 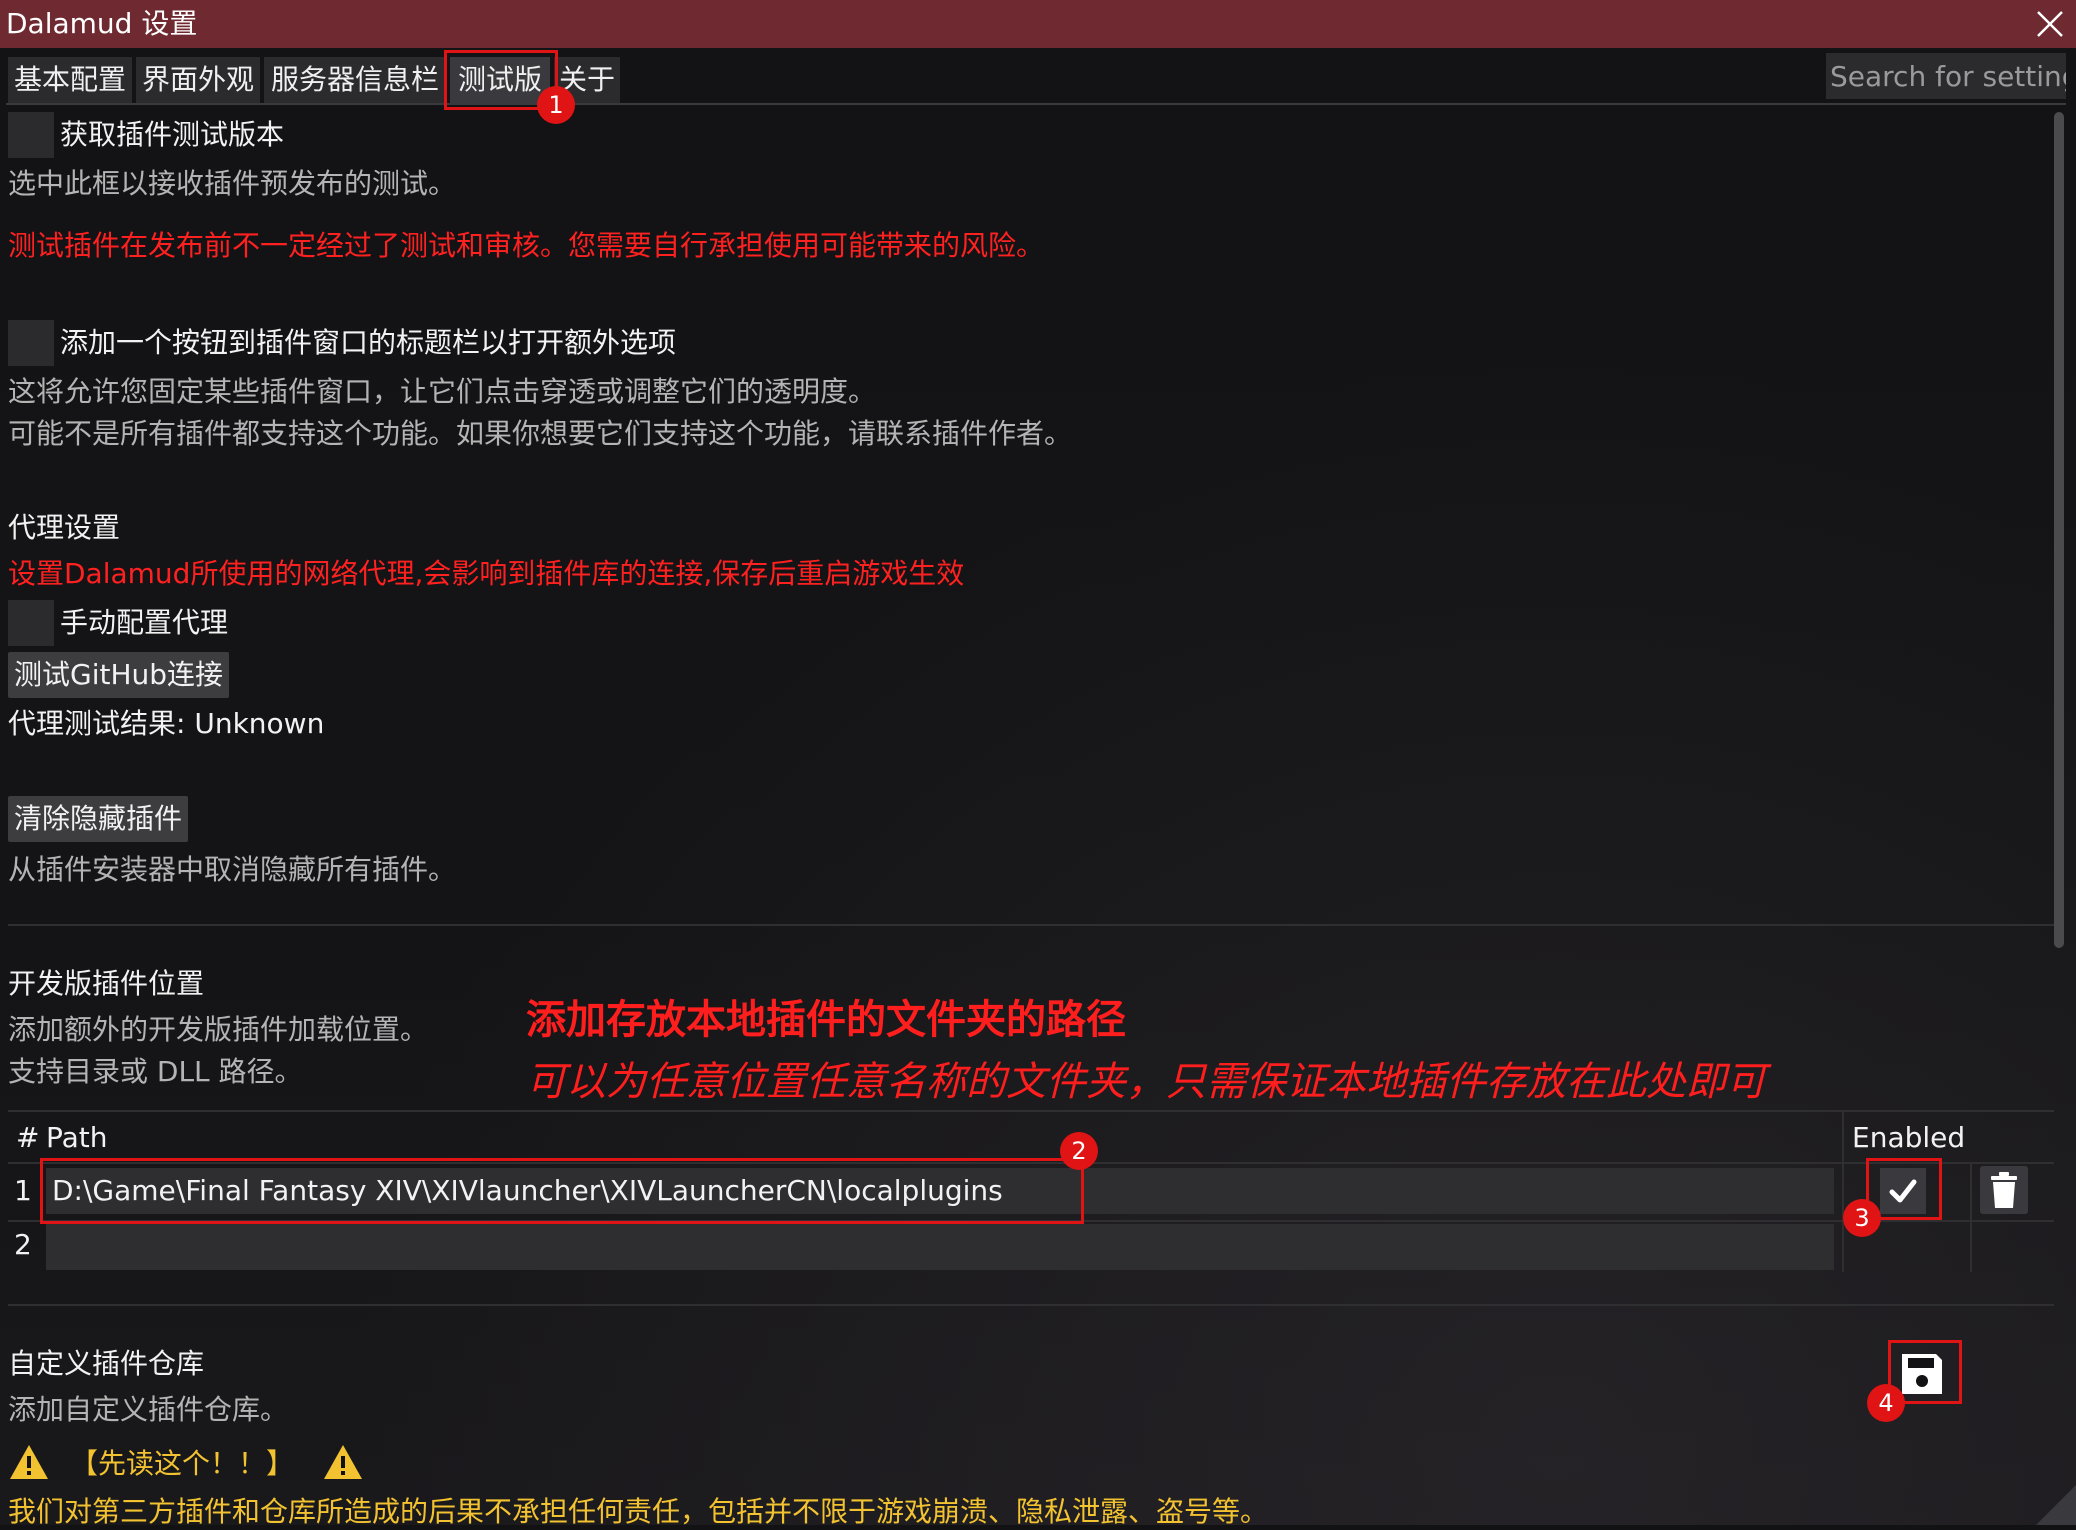 What do you see at coordinates (1031, 1111) in the screenshot?
I see `table-top-border` at bounding box center [1031, 1111].